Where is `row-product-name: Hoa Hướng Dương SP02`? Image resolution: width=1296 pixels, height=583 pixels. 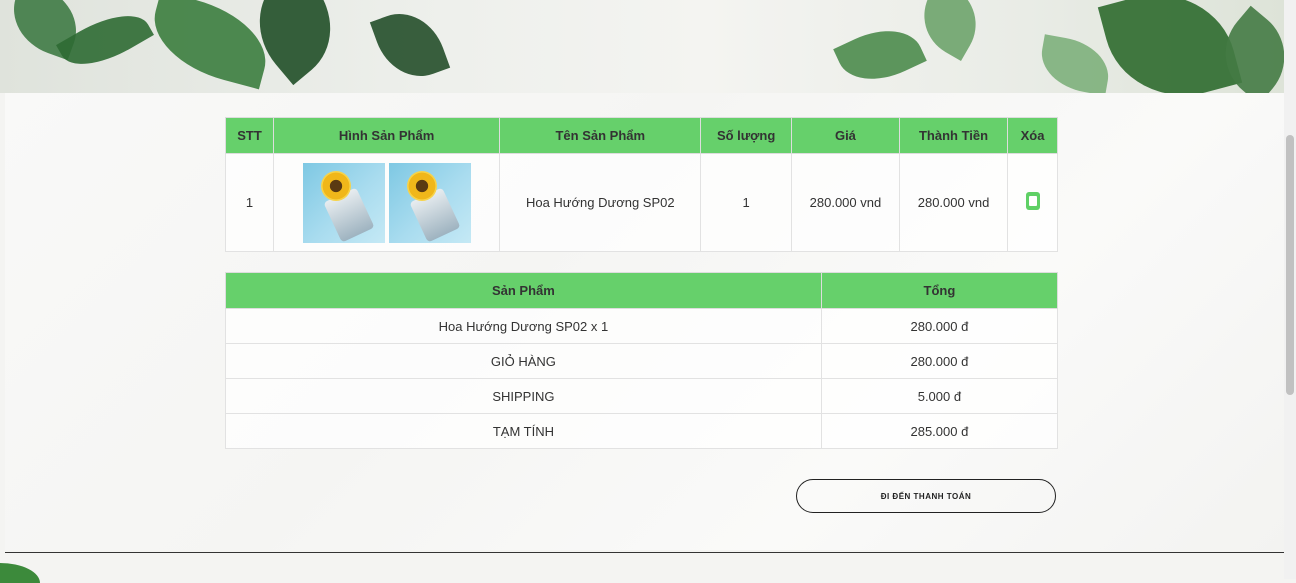 row-product-name: Hoa Hướng Dương SP02 is located at coordinates (600, 202).